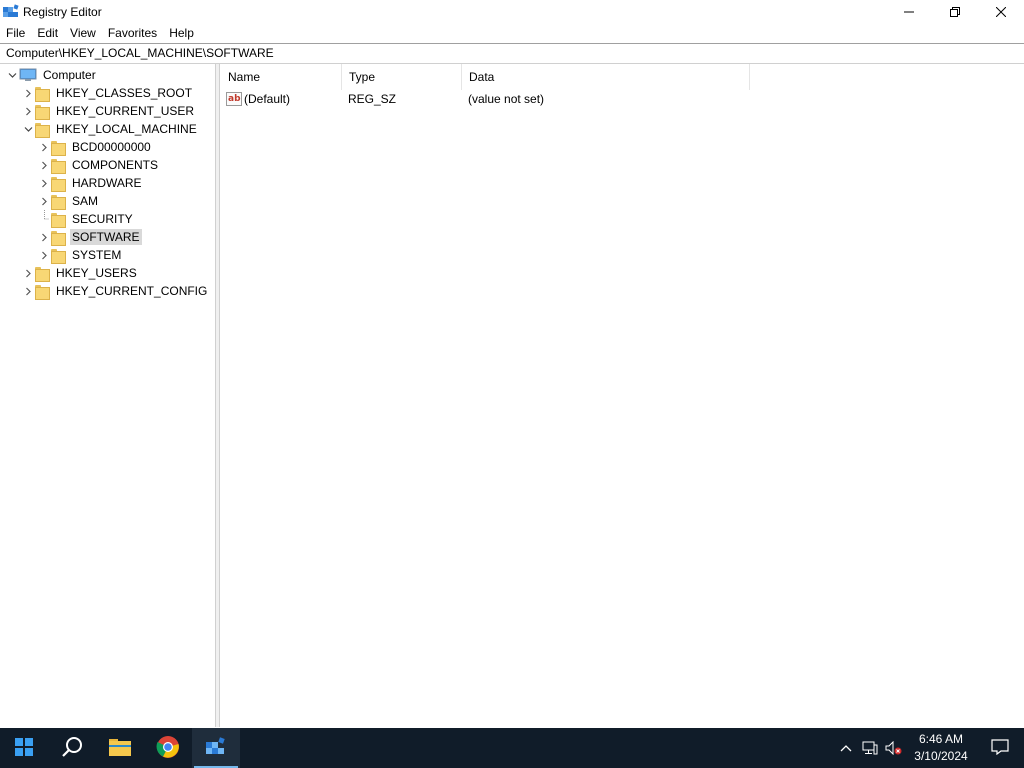 This screenshot has height=768, width=1024. I want to click on search-button, so click(72, 748).